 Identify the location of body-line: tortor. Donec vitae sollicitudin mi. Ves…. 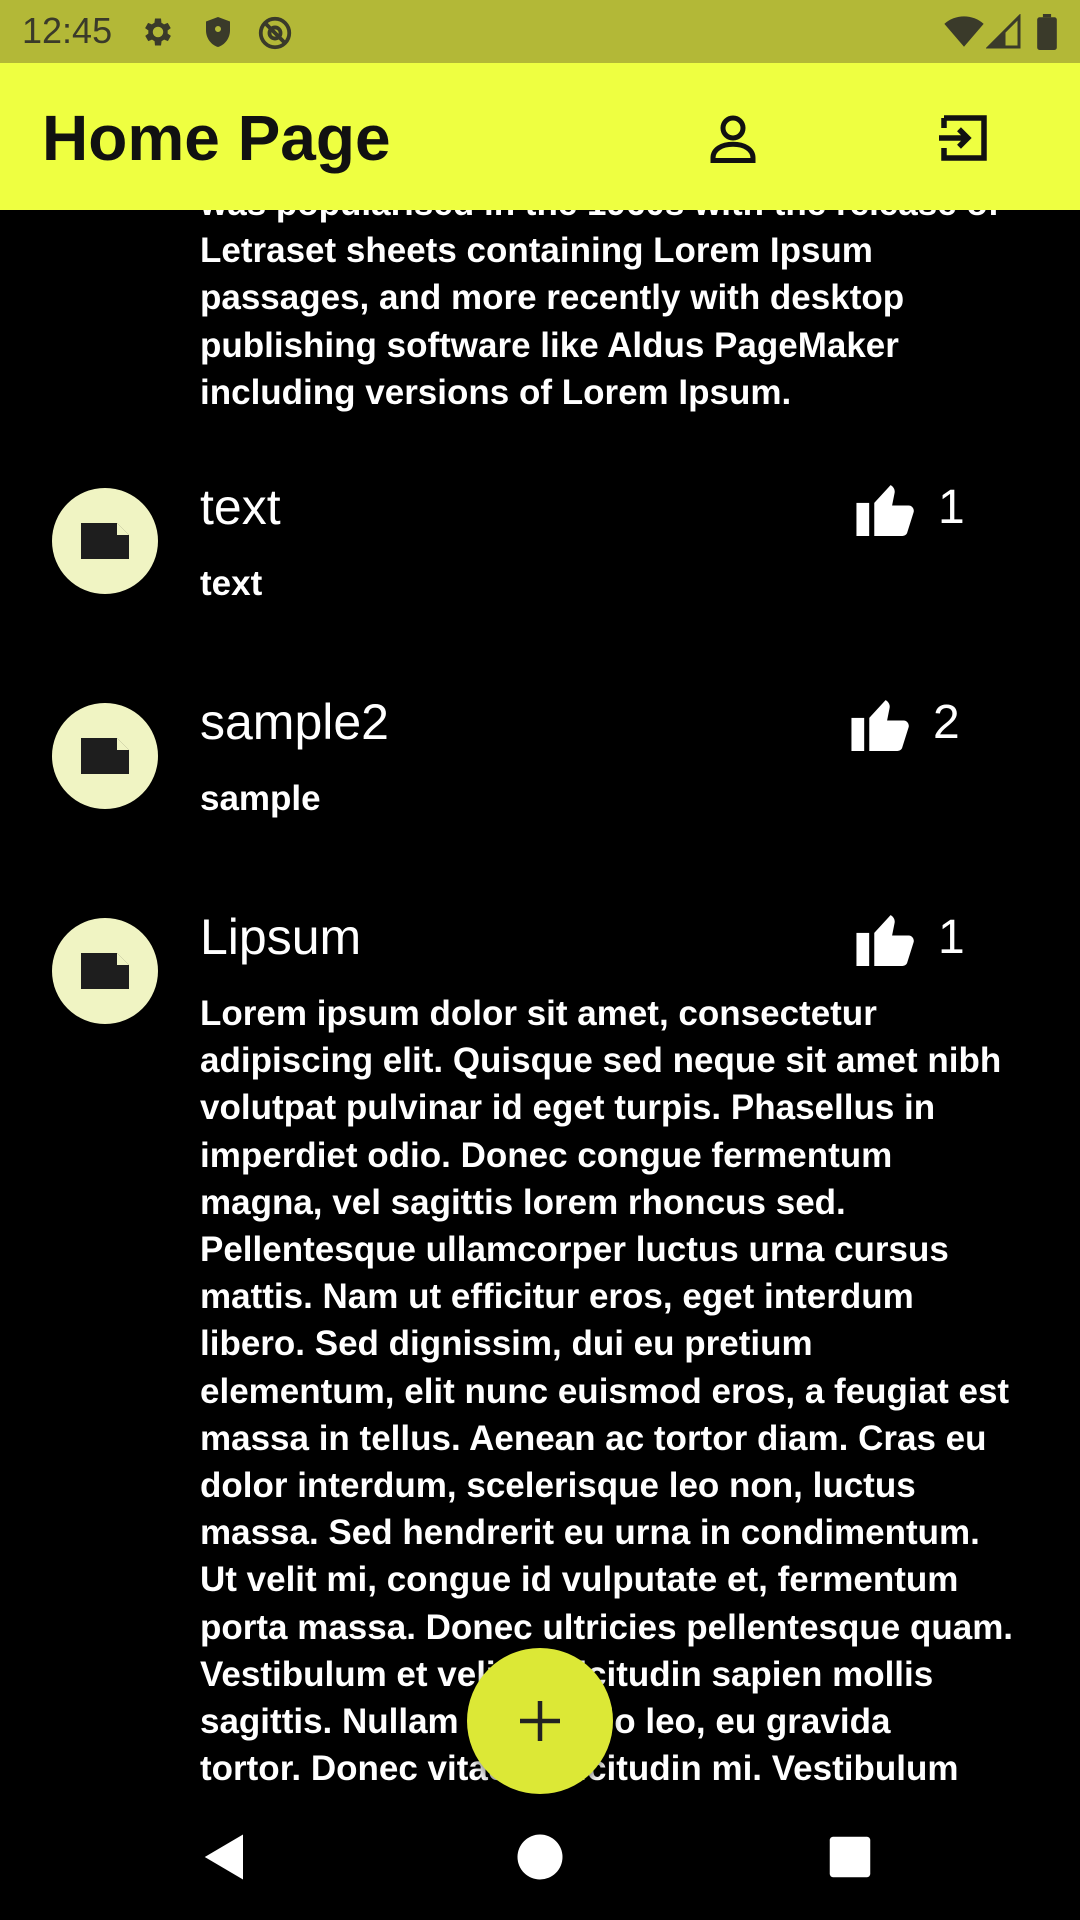
(579, 1769).